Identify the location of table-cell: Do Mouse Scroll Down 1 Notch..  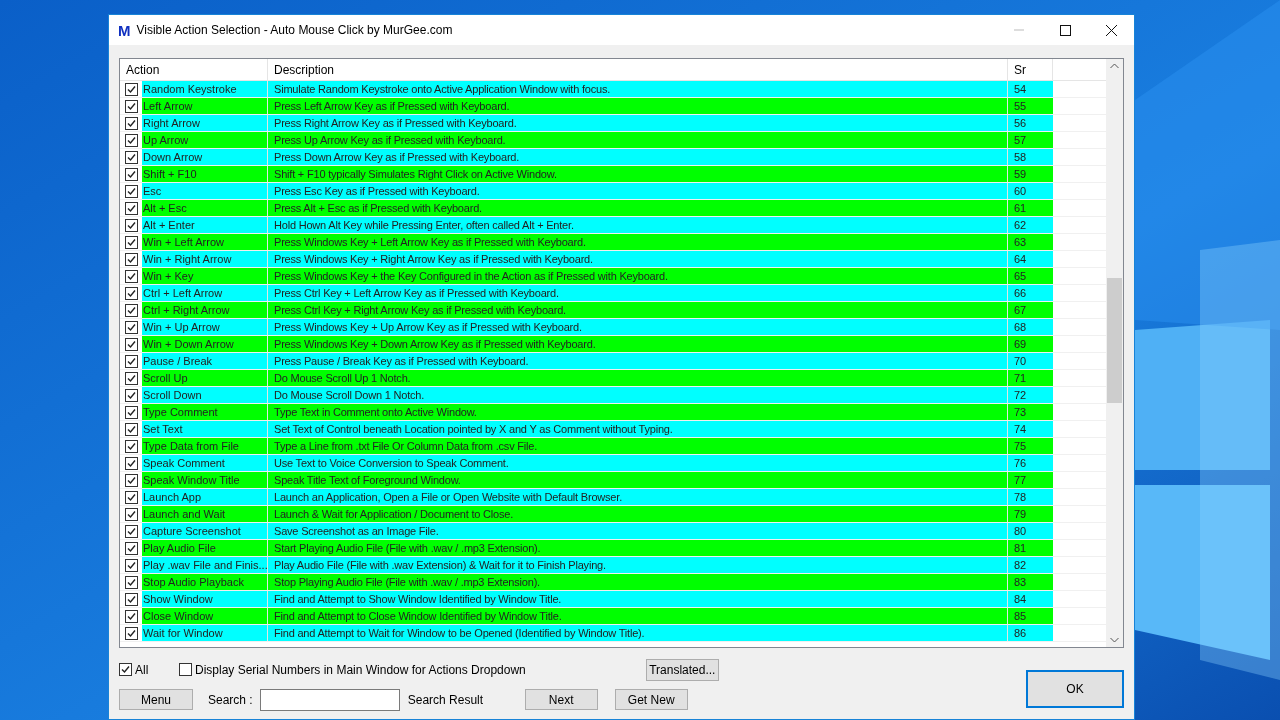
(638, 395).